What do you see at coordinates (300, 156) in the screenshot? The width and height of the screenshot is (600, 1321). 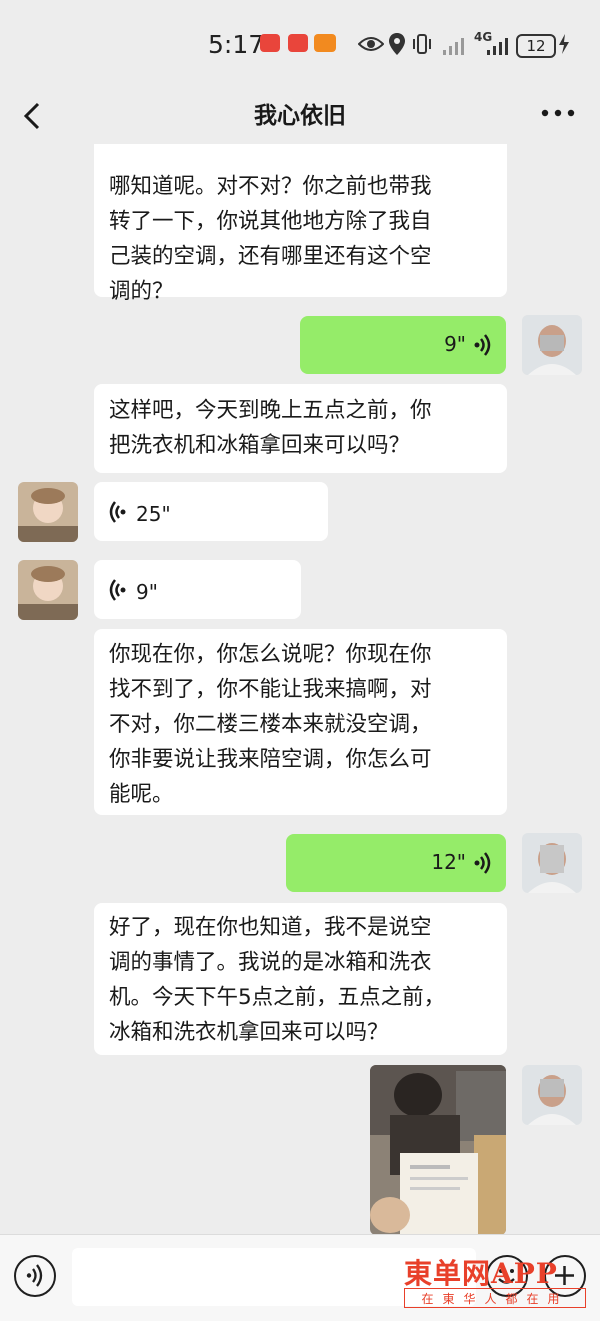 I see `message-line-cut` at bounding box center [300, 156].